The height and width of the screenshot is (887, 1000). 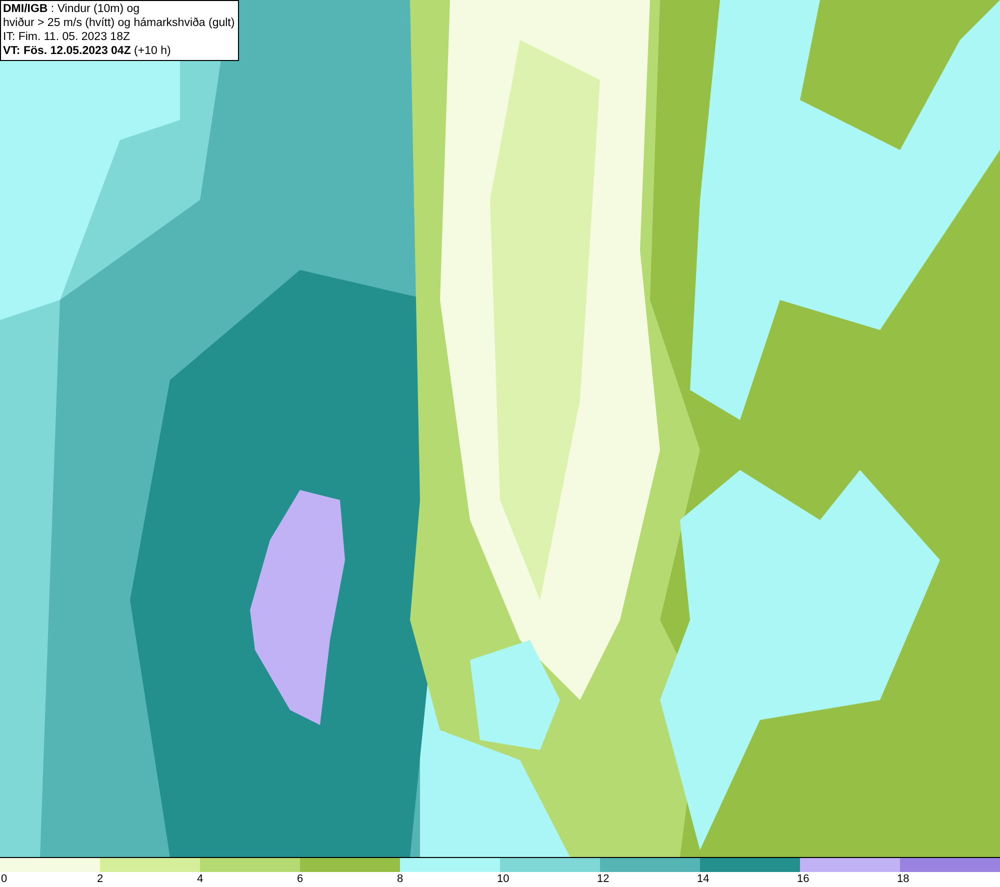 What do you see at coordinates (300, 879) in the screenshot?
I see `legend-tick-label: 6` at bounding box center [300, 879].